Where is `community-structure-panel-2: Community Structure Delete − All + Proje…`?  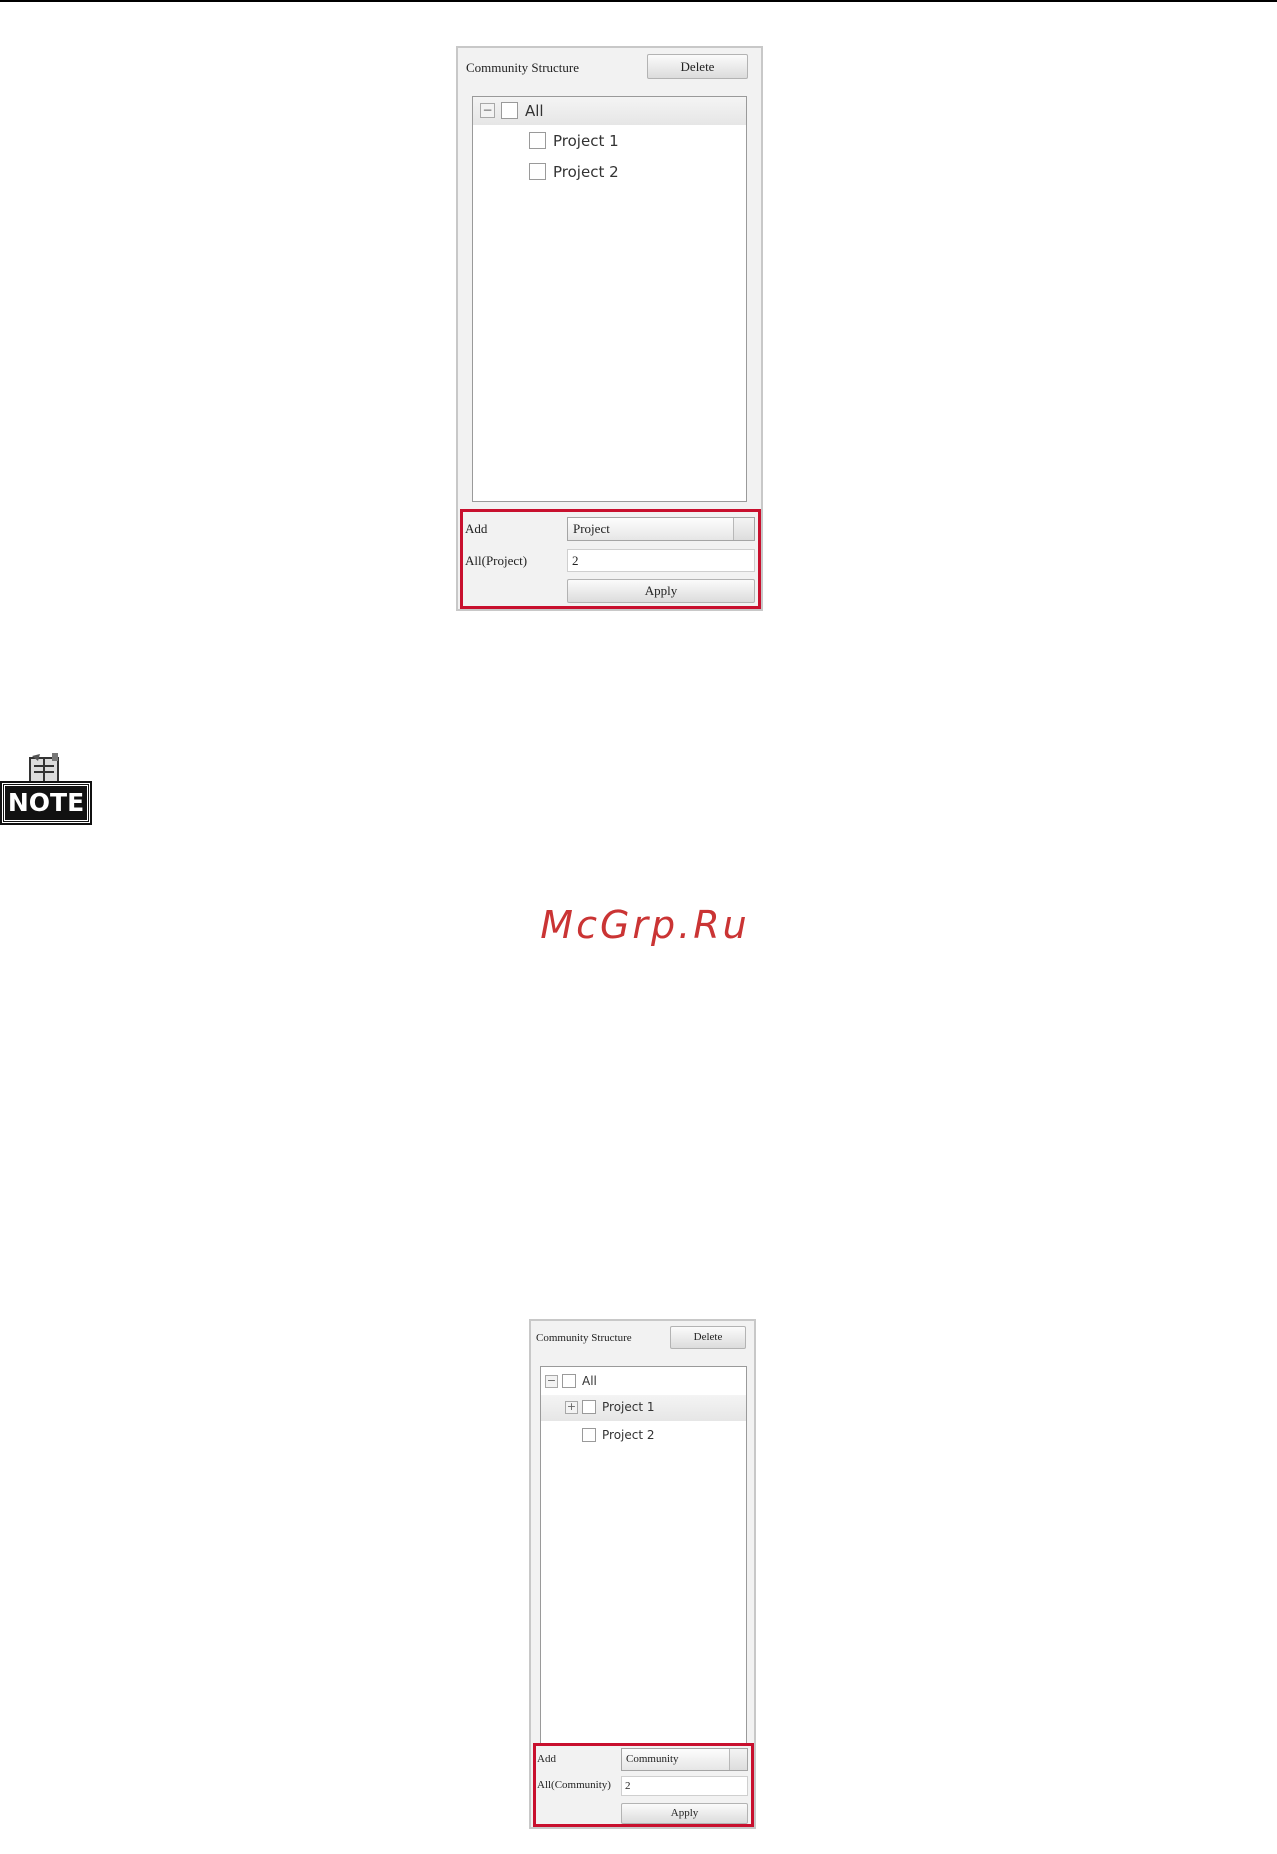
community-structure-panel-2: Community Structure Delete − All + Proje… is located at coordinates (642, 1574).